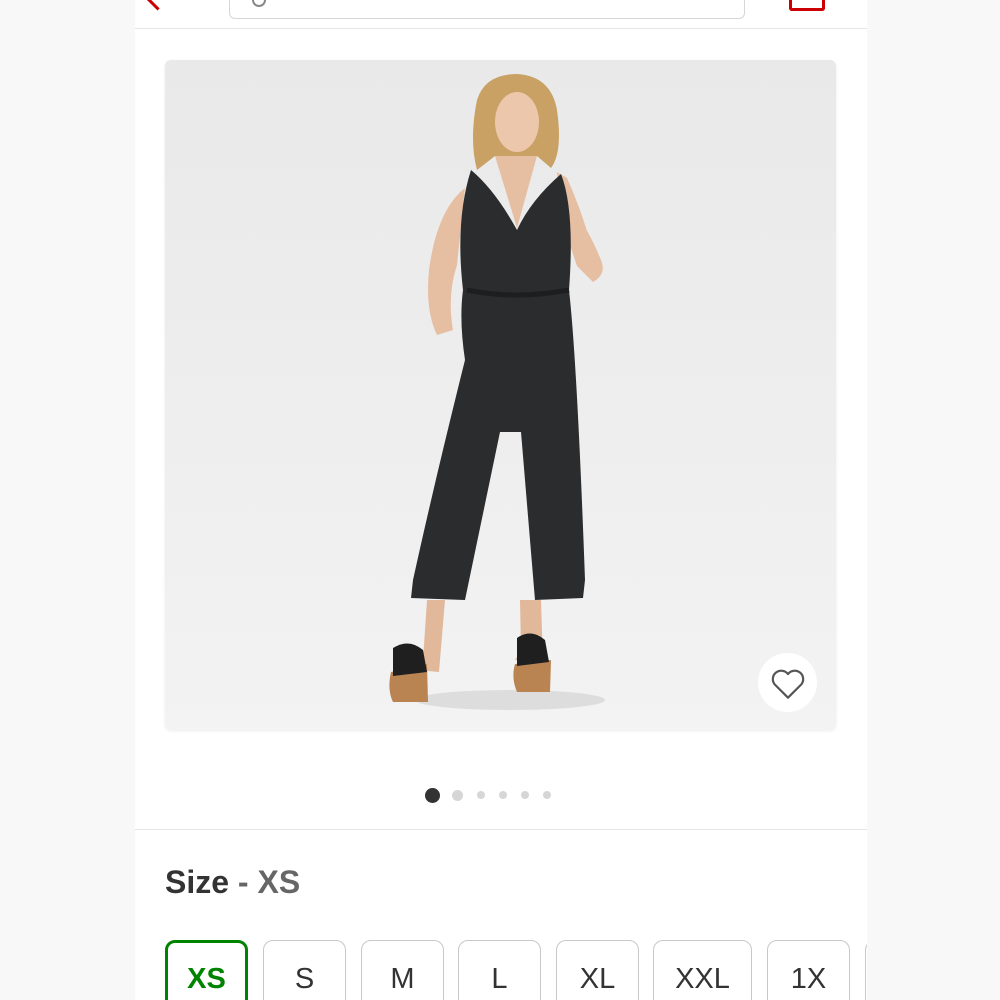 This screenshot has height=1000, width=1000. Describe the element at coordinates (497, 392) in the screenshot. I see `product-photo` at that location.